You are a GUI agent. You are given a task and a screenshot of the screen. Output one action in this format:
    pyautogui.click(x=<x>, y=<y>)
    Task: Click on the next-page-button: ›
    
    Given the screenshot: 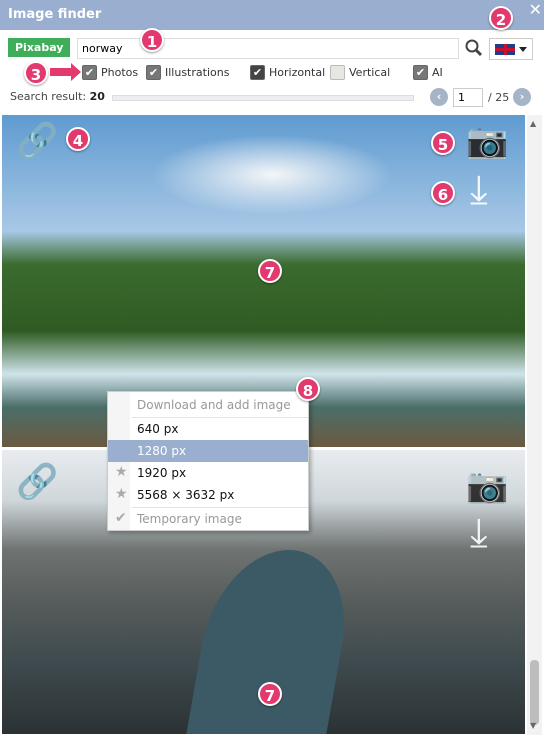 What is the action you would take?
    pyautogui.click(x=522, y=97)
    